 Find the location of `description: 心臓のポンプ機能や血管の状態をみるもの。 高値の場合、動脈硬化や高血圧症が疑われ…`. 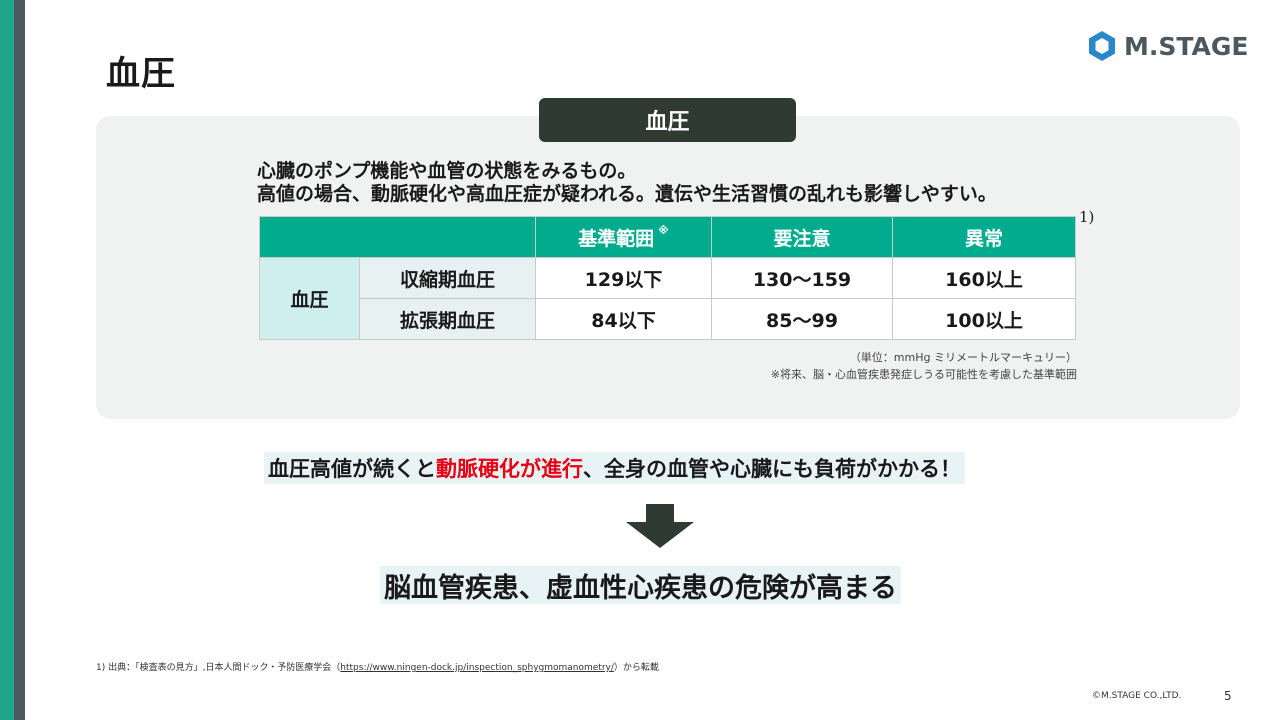

description: 心臓のポンプ機能や血管の状態をみるもの。 高値の場合、動脈硬化や高血圧症が疑われ… is located at coordinates (627, 183).